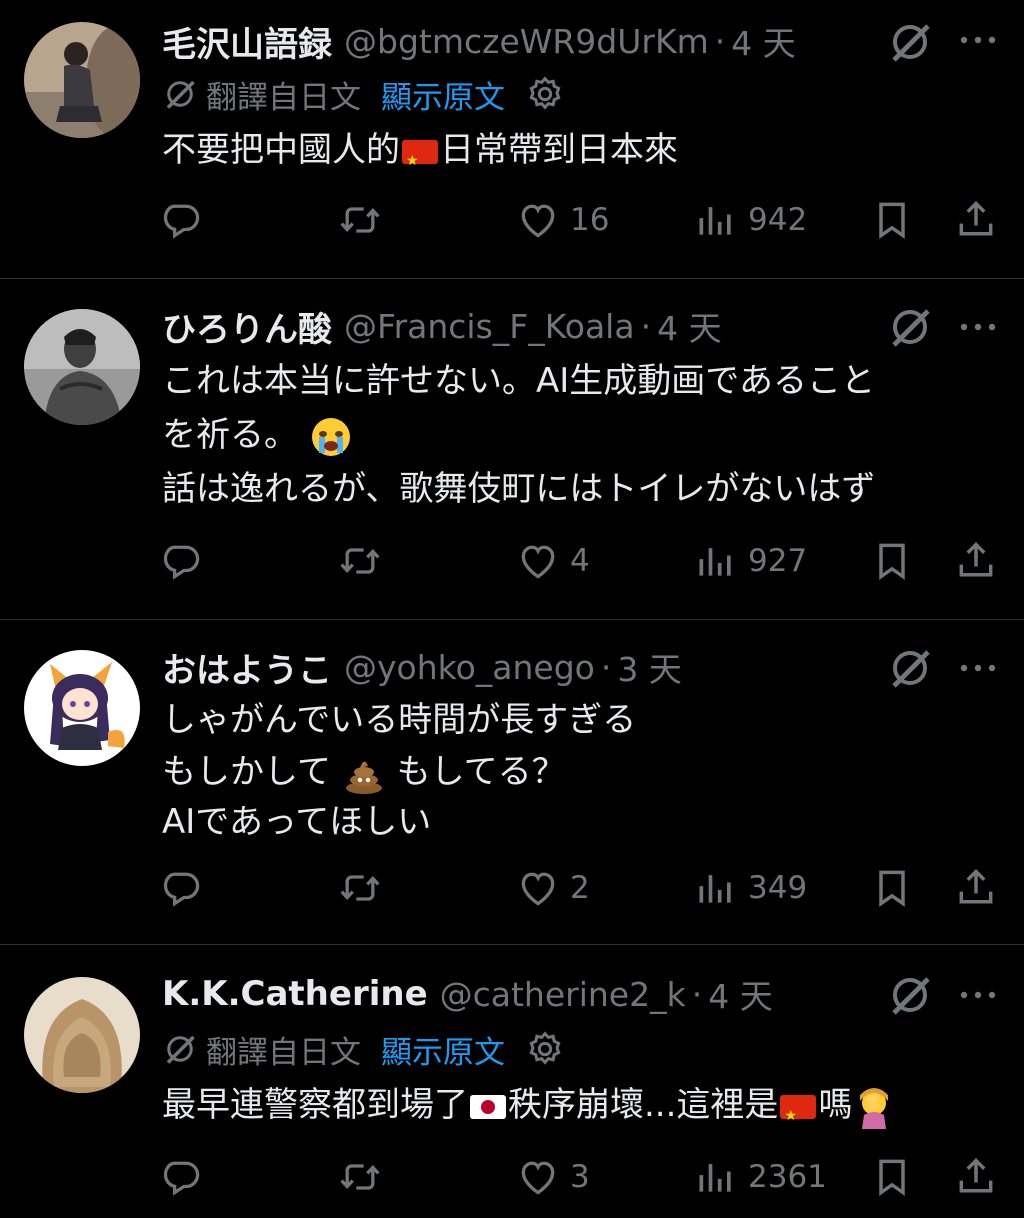 Image resolution: width=1024 pixels, height=1218 pixels. What do you see at coordinates (247, 667) in the screenshot?
I see `display-name: おはようこ` at bounding box center [247, 667].